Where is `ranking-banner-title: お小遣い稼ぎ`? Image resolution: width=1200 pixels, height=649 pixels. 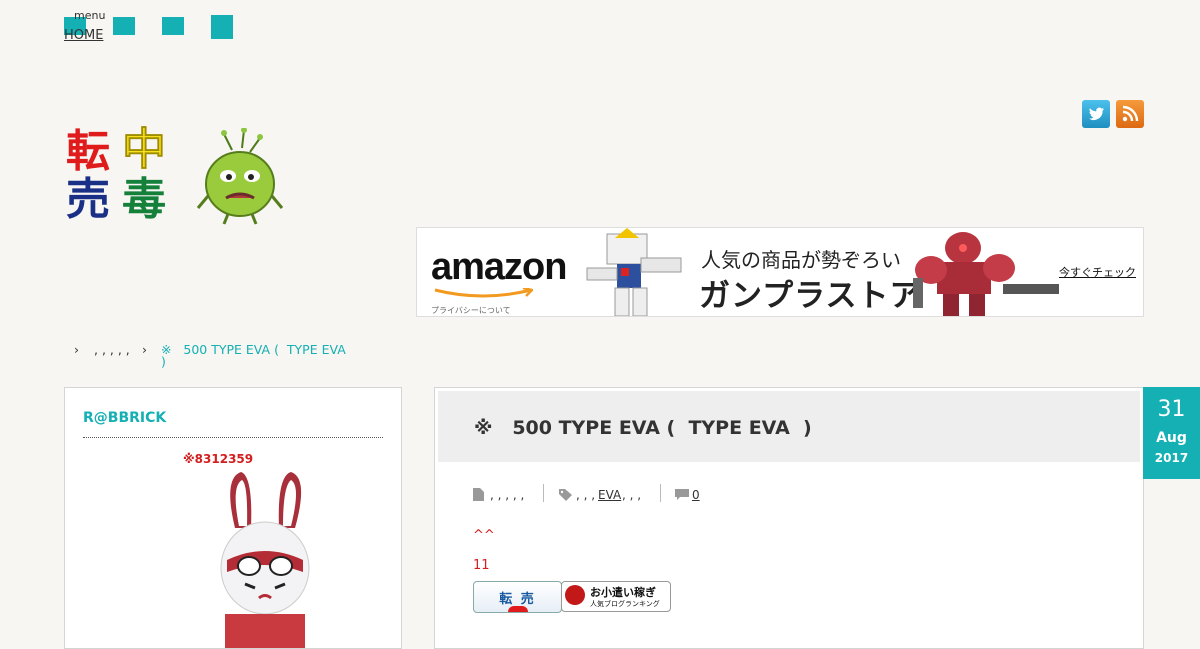
ranking-banner-title: お小遣い稼ぎ is located at coordinates (623, 592).